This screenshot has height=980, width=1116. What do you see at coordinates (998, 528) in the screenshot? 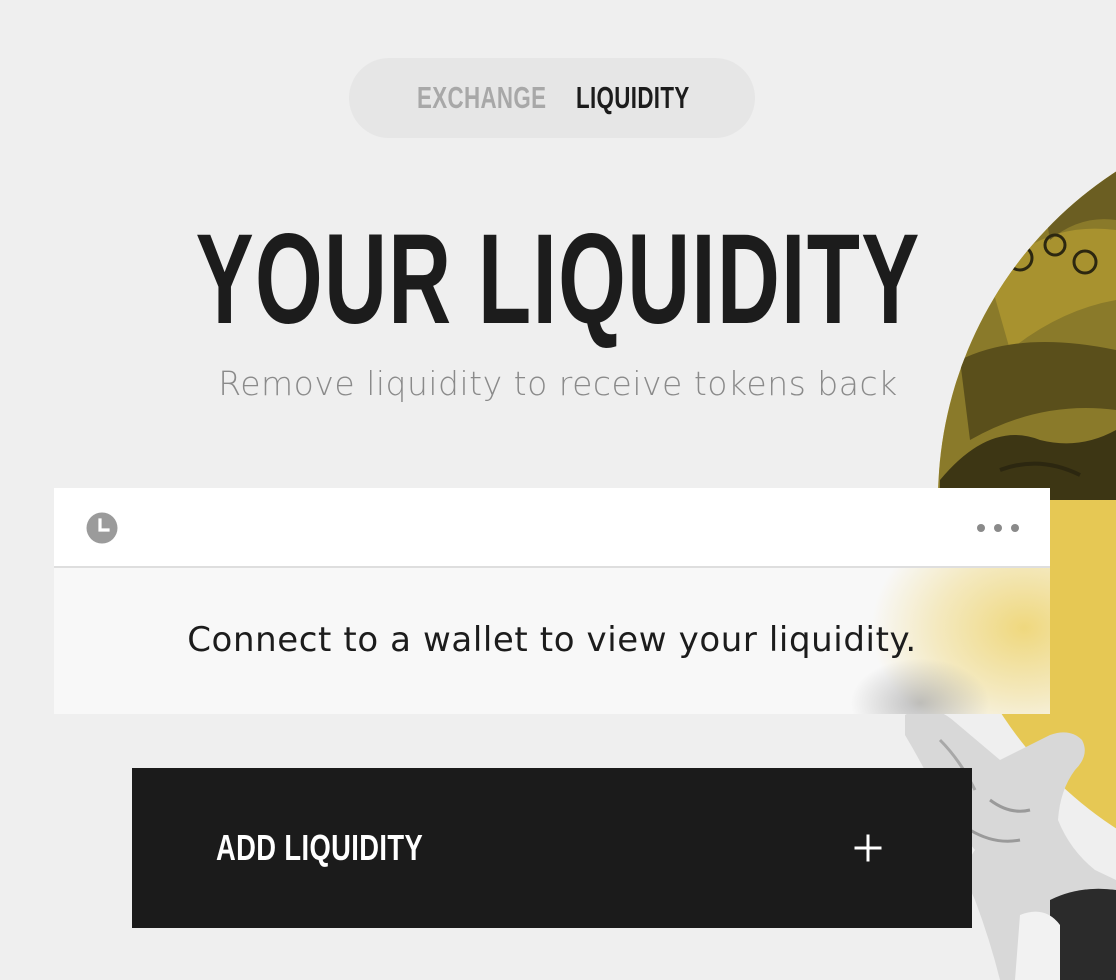
I see `more-horizontal-icon` at bounding box center [998, 528].